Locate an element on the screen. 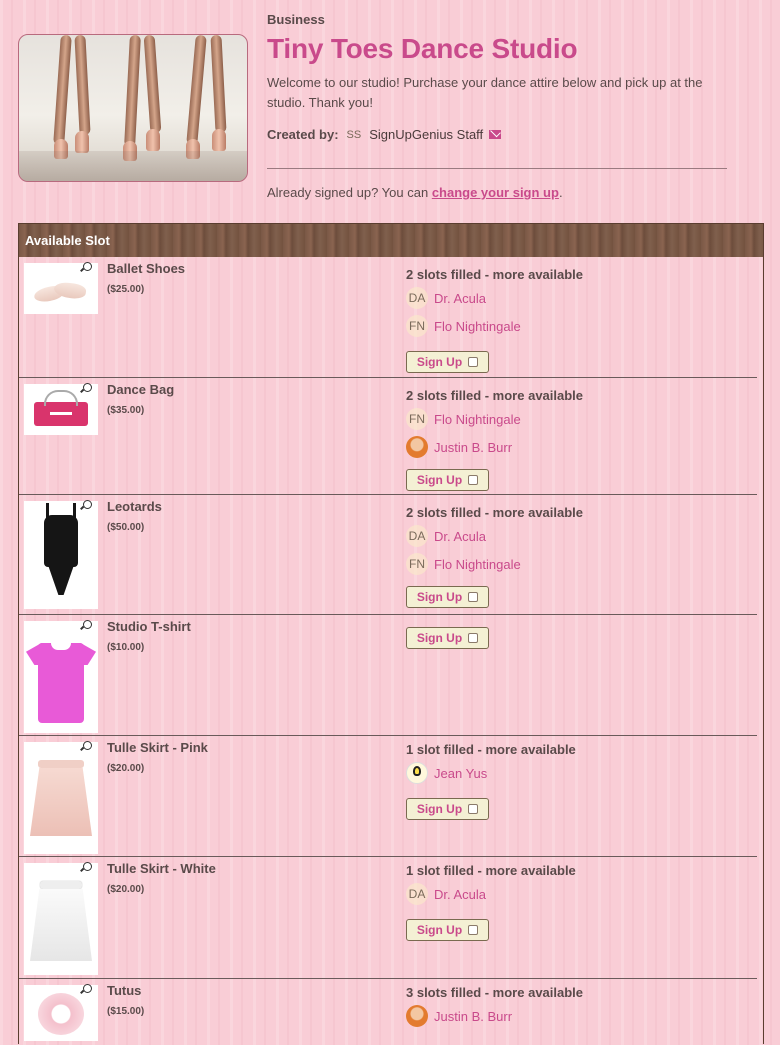 The image size is (780, 1045). already-text: Already signed up? You can is located at coordinates (348, 192).